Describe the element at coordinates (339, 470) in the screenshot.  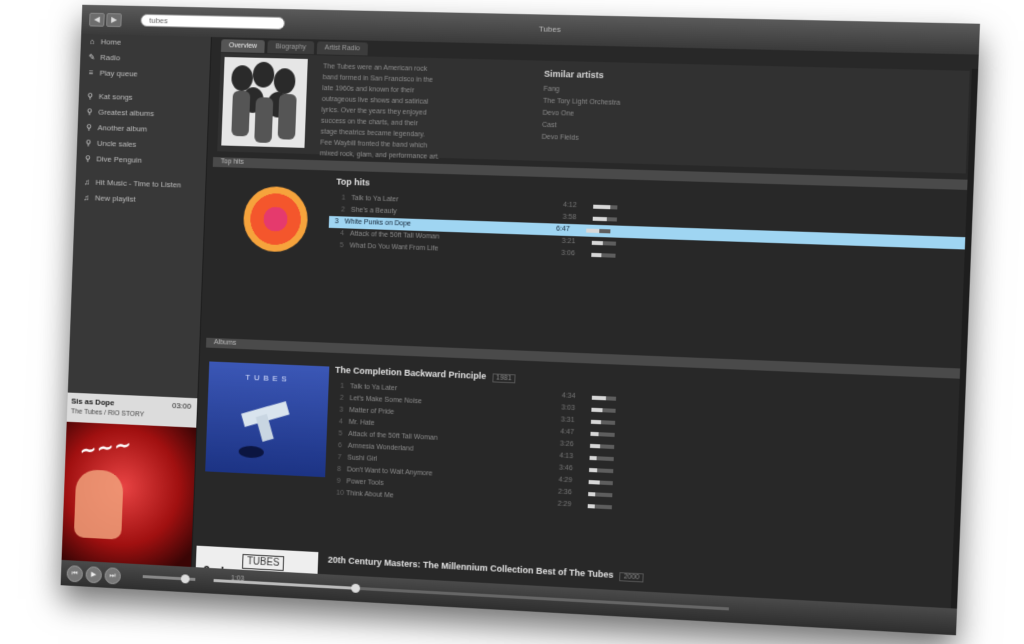
I see `track-number: 8` at that location.